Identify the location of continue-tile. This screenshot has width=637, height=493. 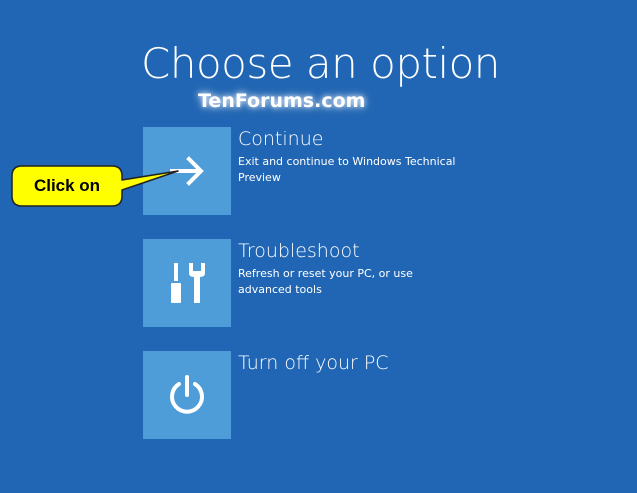
(187, 171).